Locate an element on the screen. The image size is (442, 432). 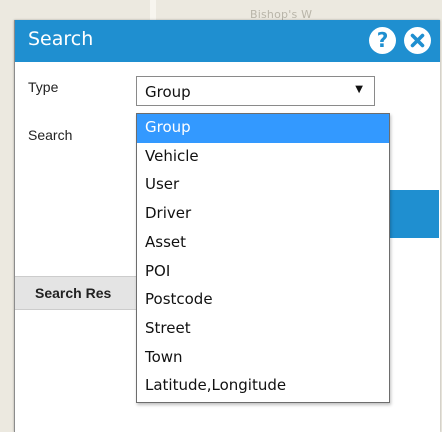
type-option: Town is located at coordinates (263, 358).